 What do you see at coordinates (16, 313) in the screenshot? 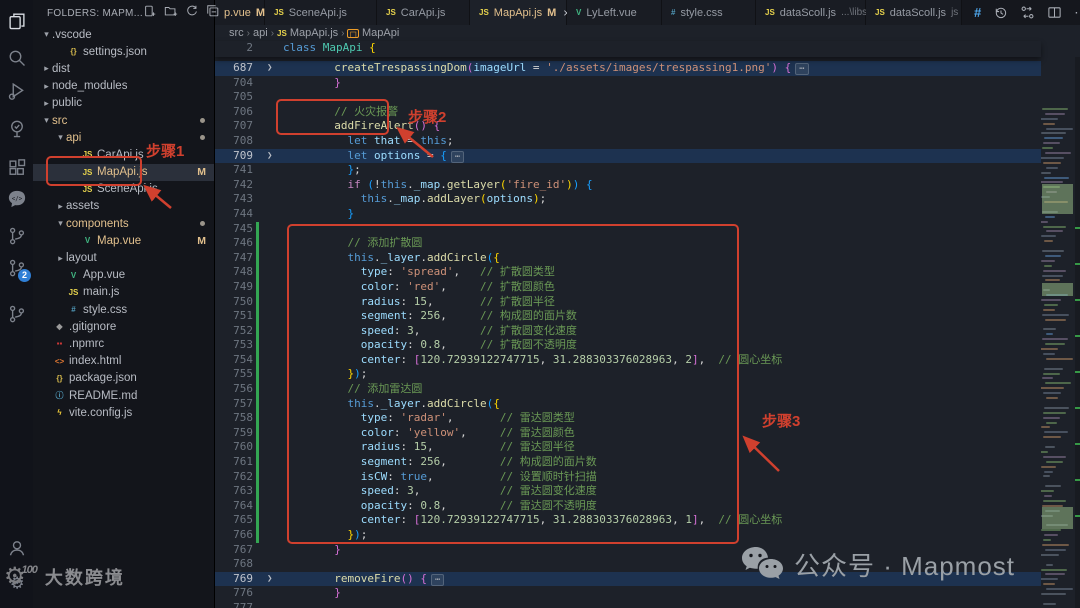
I see `activity-source-control-tertiary-icon` at bounding box center [16, 313].